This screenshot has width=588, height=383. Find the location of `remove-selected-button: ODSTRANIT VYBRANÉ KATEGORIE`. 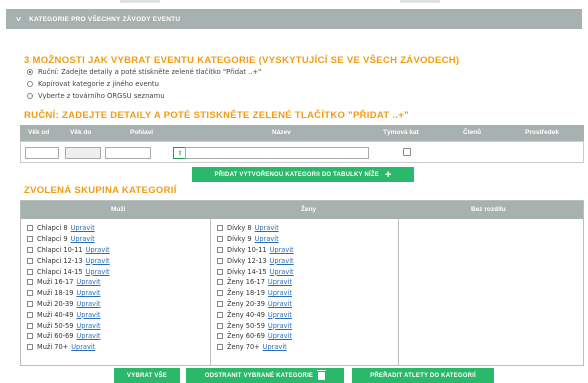

remove-selected-button: ODSTRANIT VYBRANÉ KATEGORIE is located at coordinates (265, 375).